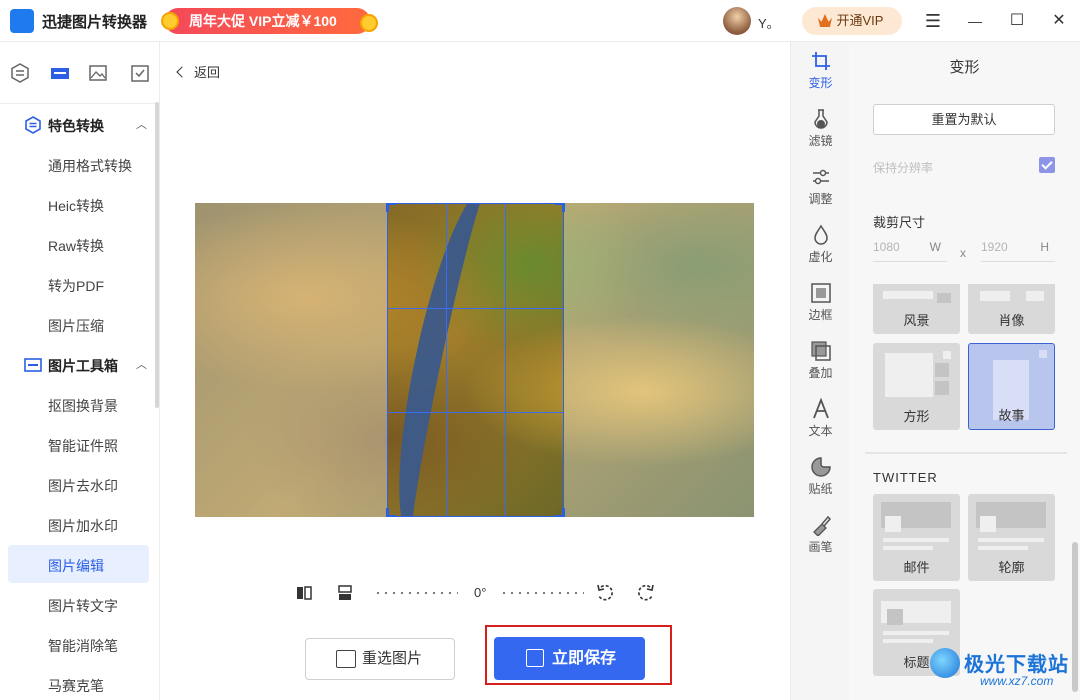 This screenshot has width=1080, height=700. I want to click on close-button: ✕, so click(1059, 21).